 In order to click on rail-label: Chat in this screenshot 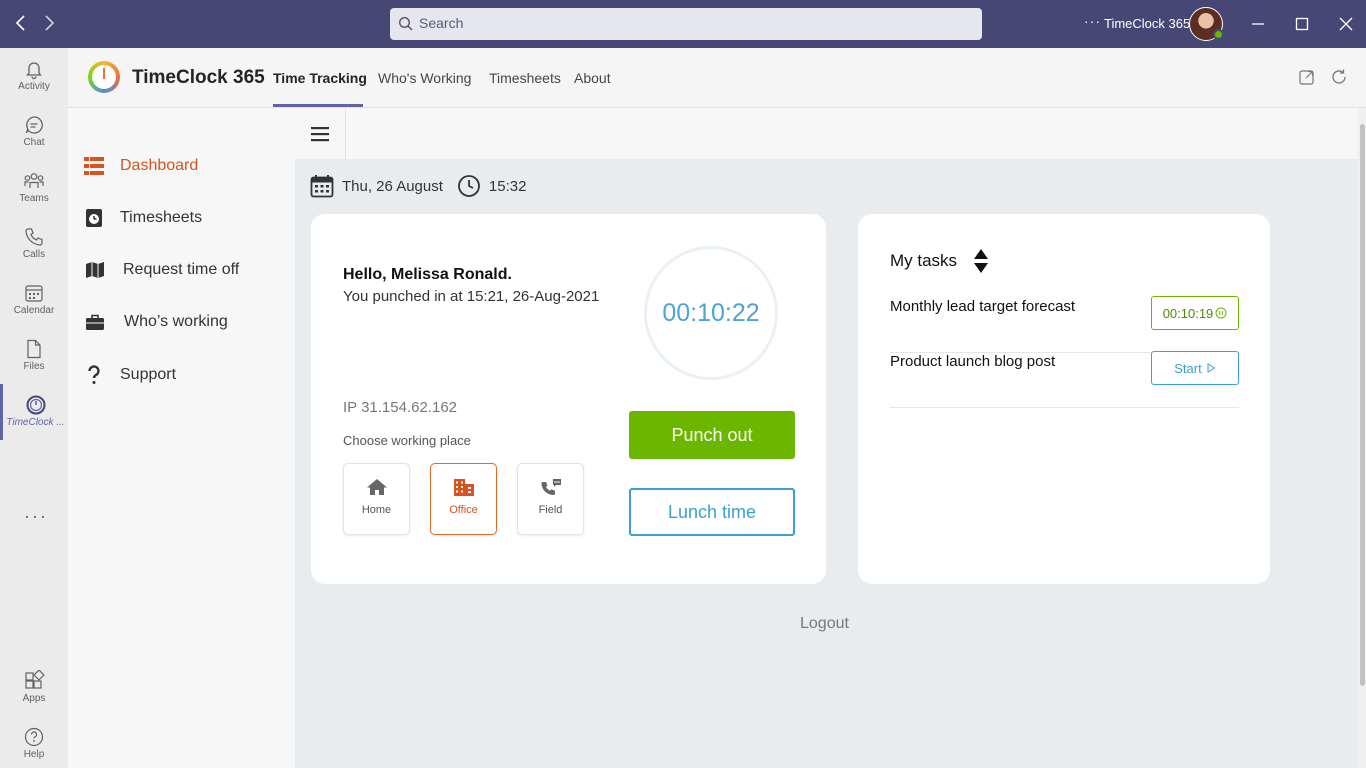, I will do `click(34, 142)`.